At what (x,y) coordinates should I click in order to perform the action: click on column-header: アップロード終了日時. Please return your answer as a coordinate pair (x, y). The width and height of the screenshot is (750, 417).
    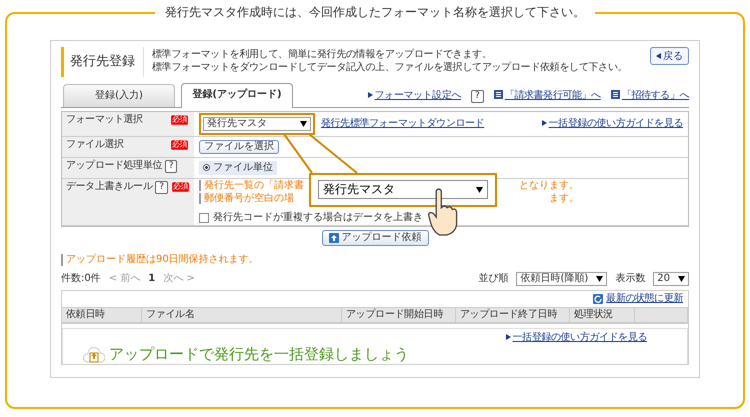
    Looking at the image, I should click on (513, 315).